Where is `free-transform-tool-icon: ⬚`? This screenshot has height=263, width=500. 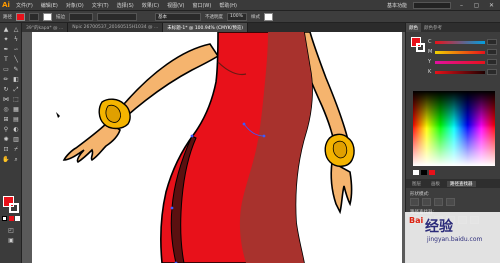
free-transform-tool-icon: ⬚ is located at coordinates (16, 100).